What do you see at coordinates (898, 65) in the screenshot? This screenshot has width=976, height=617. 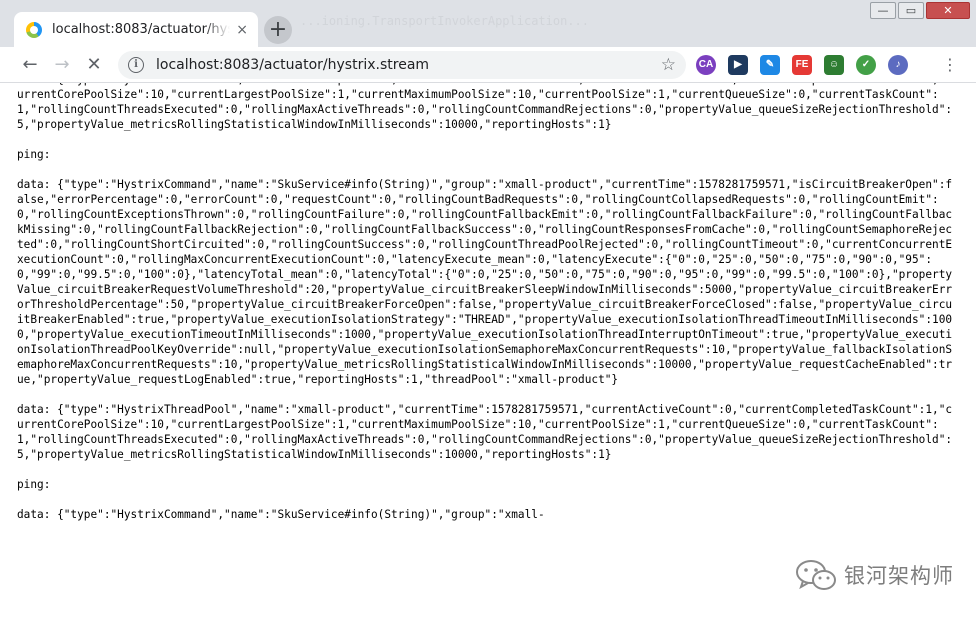 I see `music-extension-icon: ♪` at bounding box center [898, 65].